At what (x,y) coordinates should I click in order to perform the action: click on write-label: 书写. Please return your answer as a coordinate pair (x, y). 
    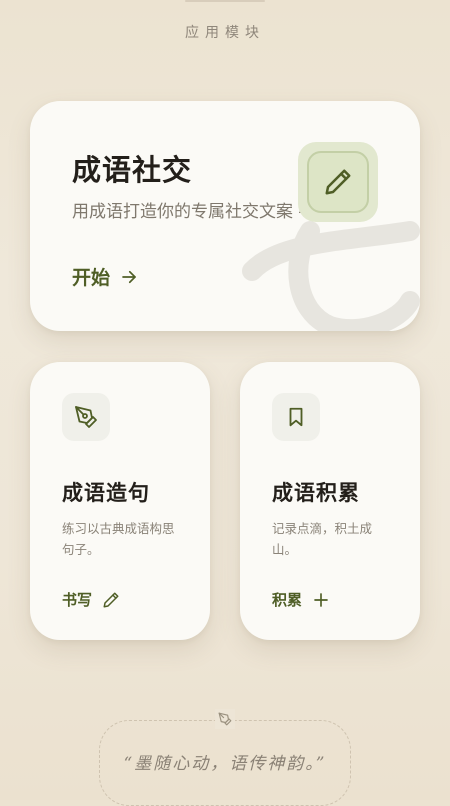
    Looking at the image, I should click on (77, 600).